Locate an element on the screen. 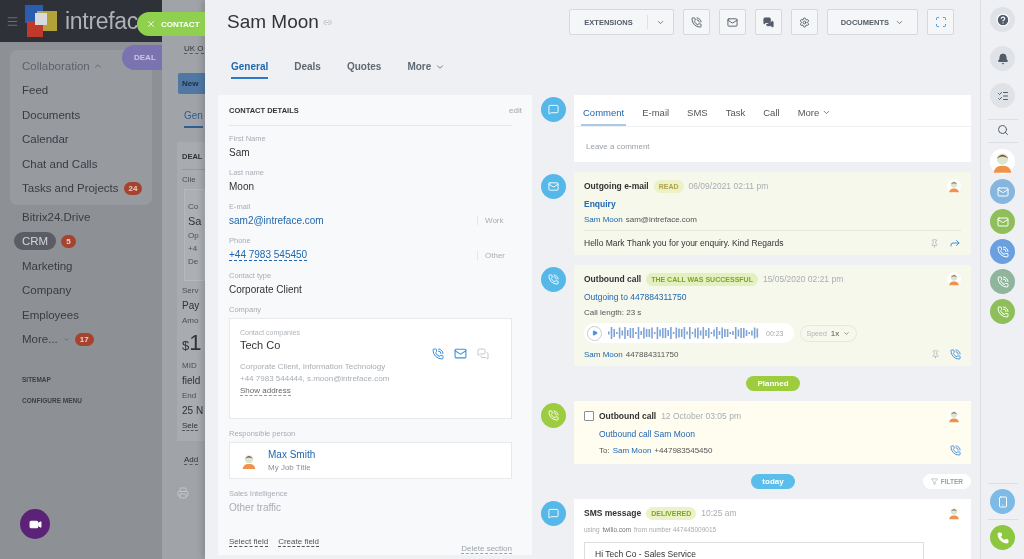 This screenshot has height=559, width=1024. checklist-icon is located at coordinates (1002, 95).